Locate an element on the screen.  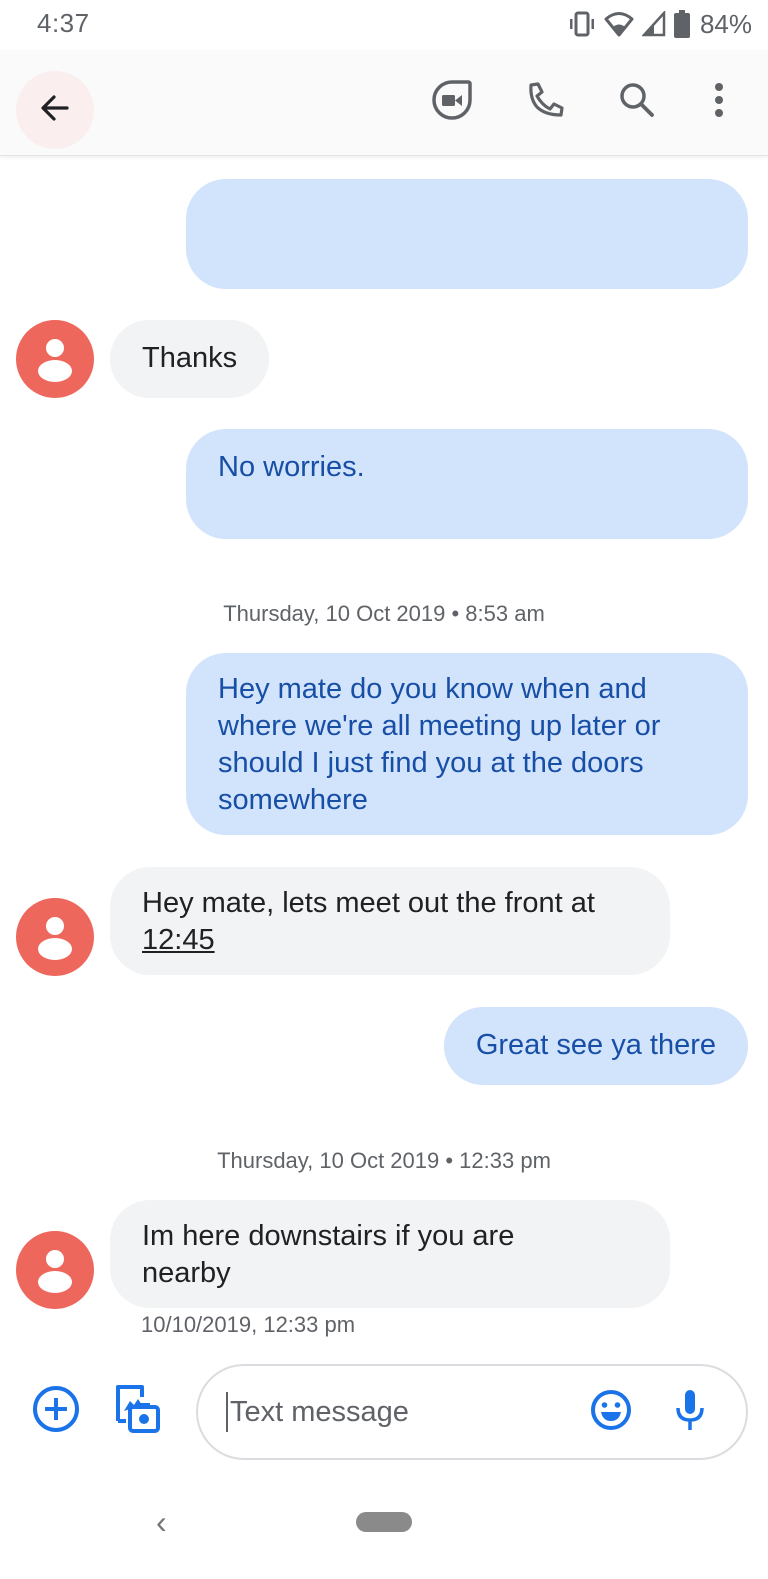
outgoing-message-bubble: No worries. is located at coordinates (467, 484).